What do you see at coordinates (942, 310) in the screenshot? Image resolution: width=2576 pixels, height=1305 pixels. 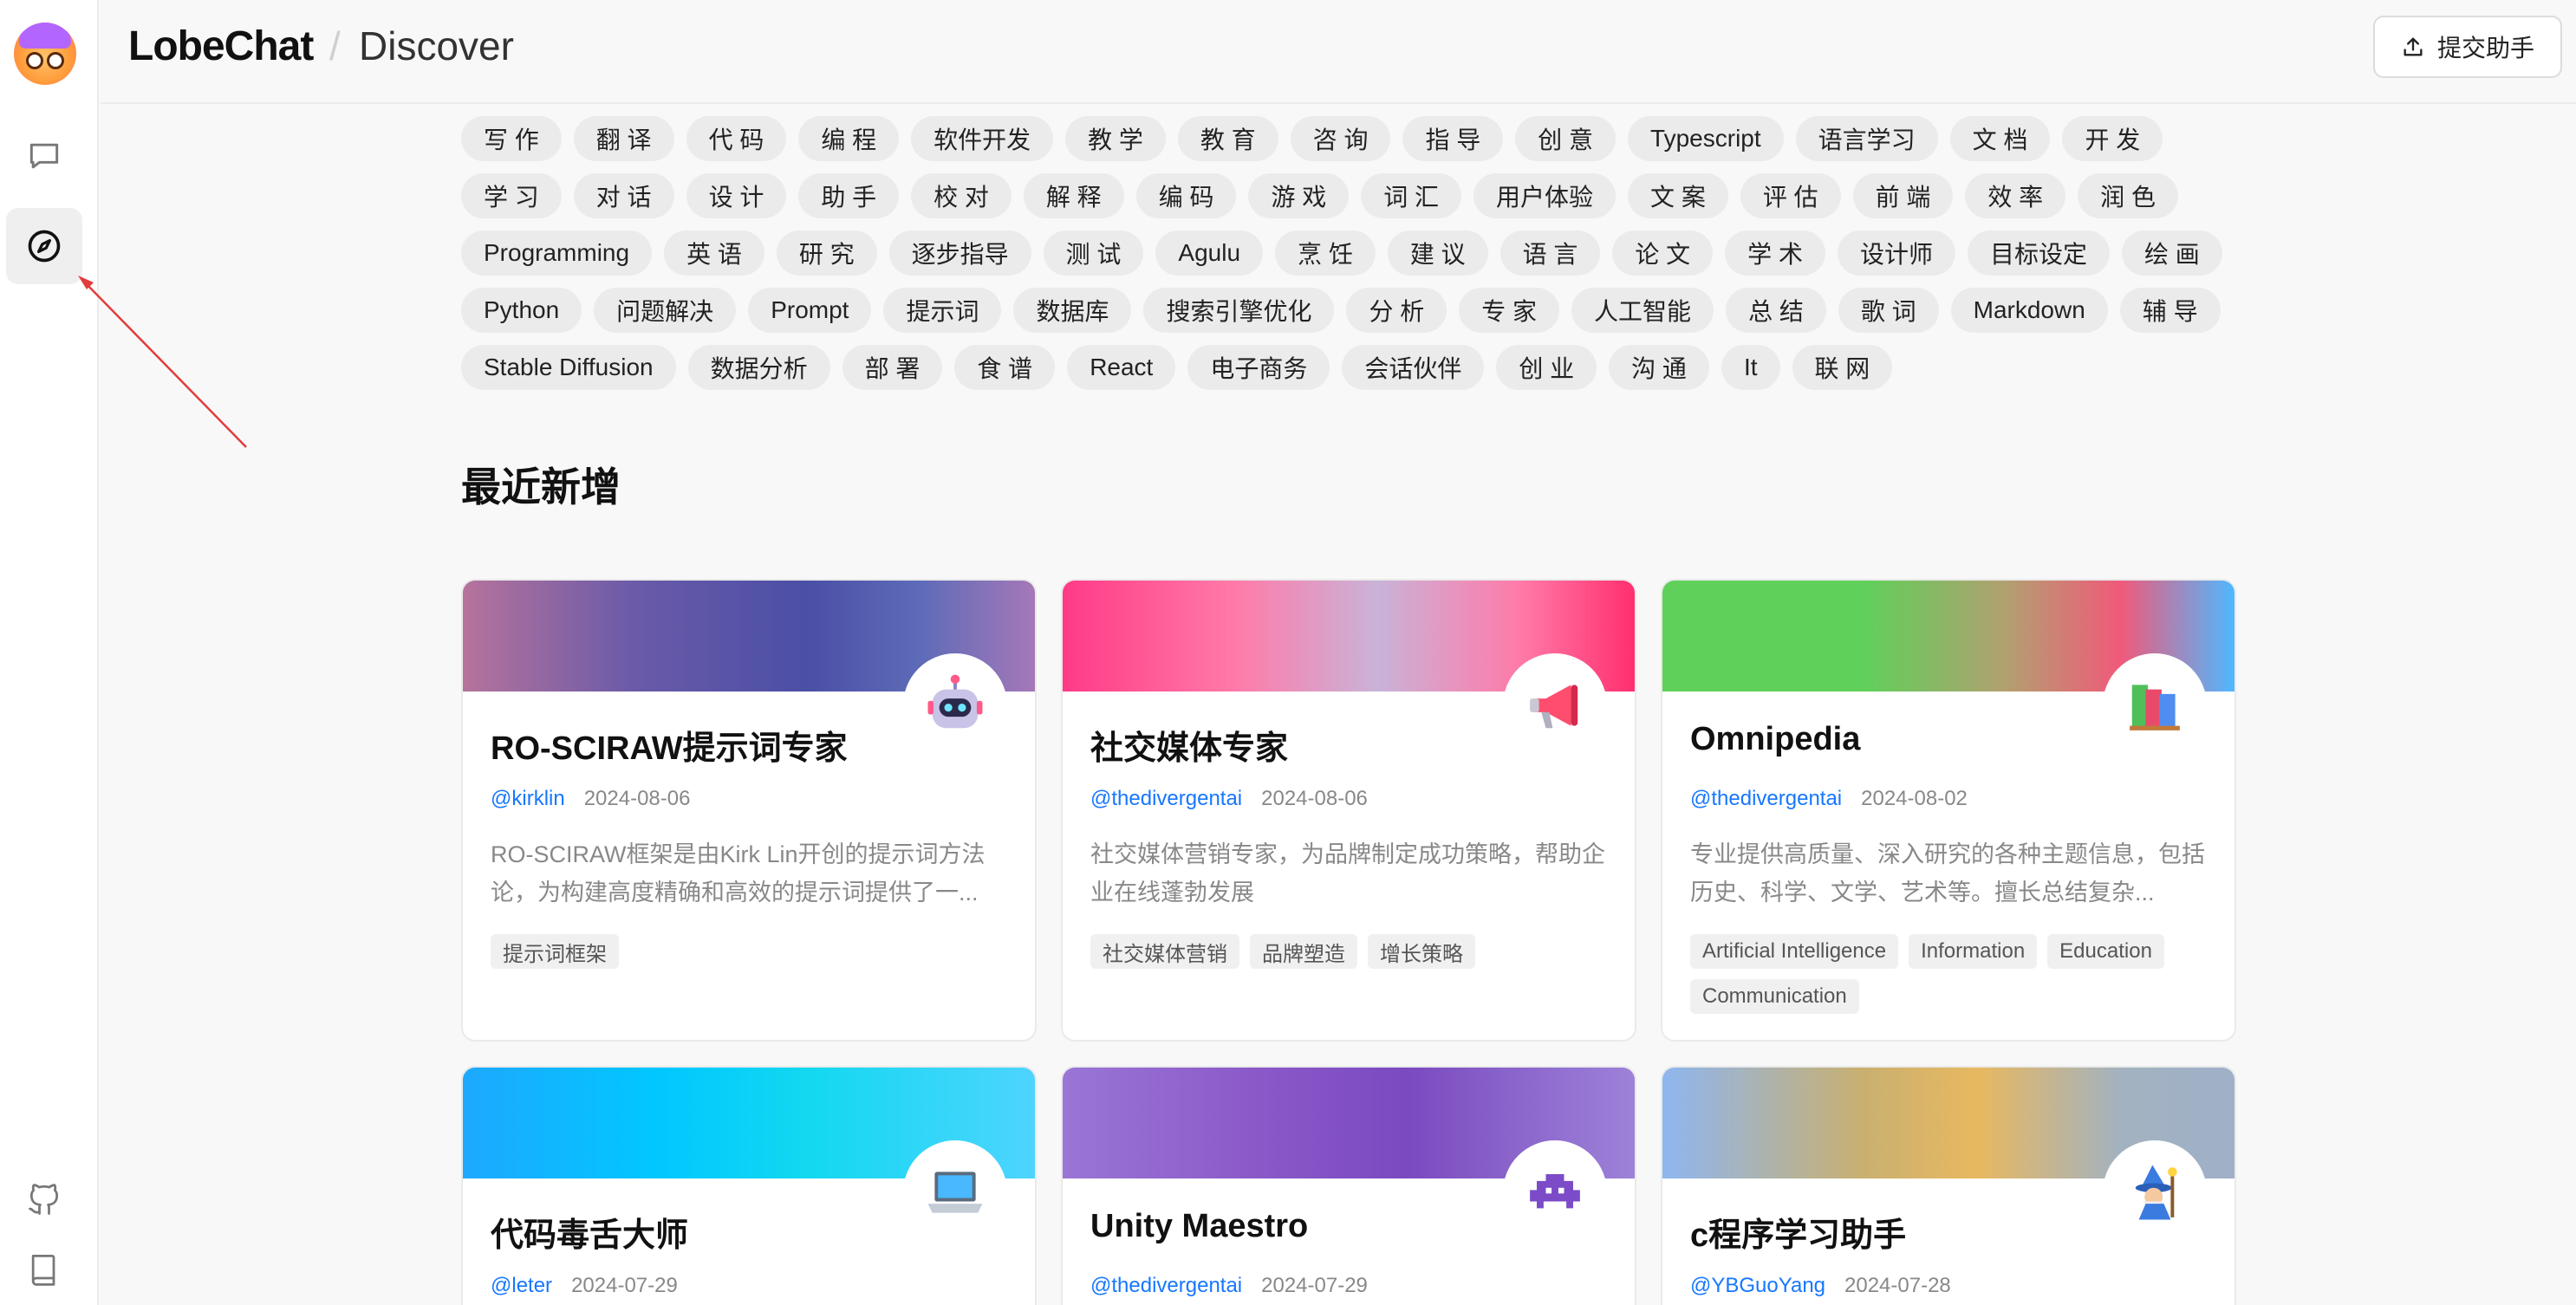 I see `category-tag: 提示词` at bounding box center [942, 310].